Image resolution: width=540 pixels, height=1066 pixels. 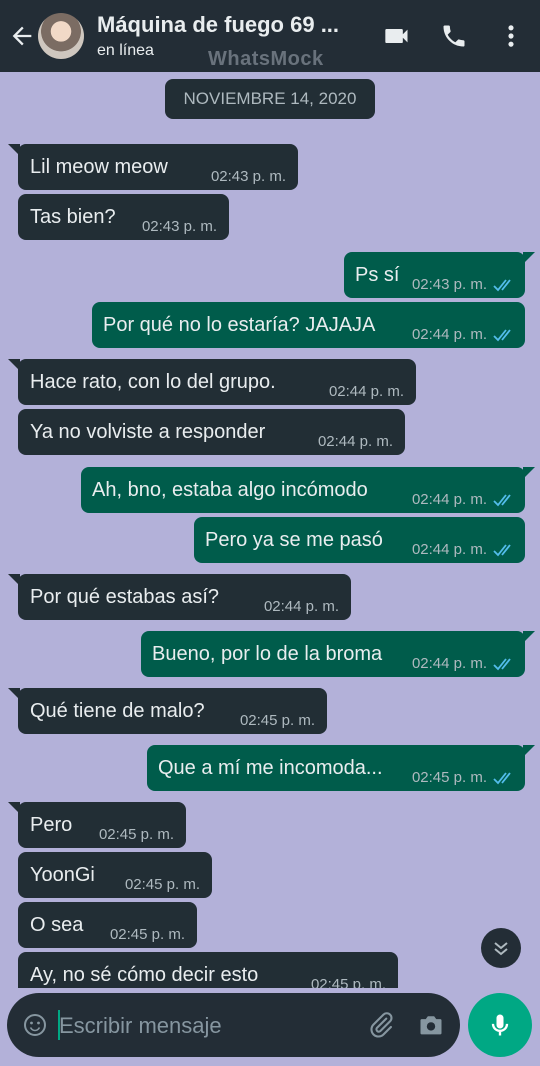 I want to click on message-composer, so click(x=233, y=1025).